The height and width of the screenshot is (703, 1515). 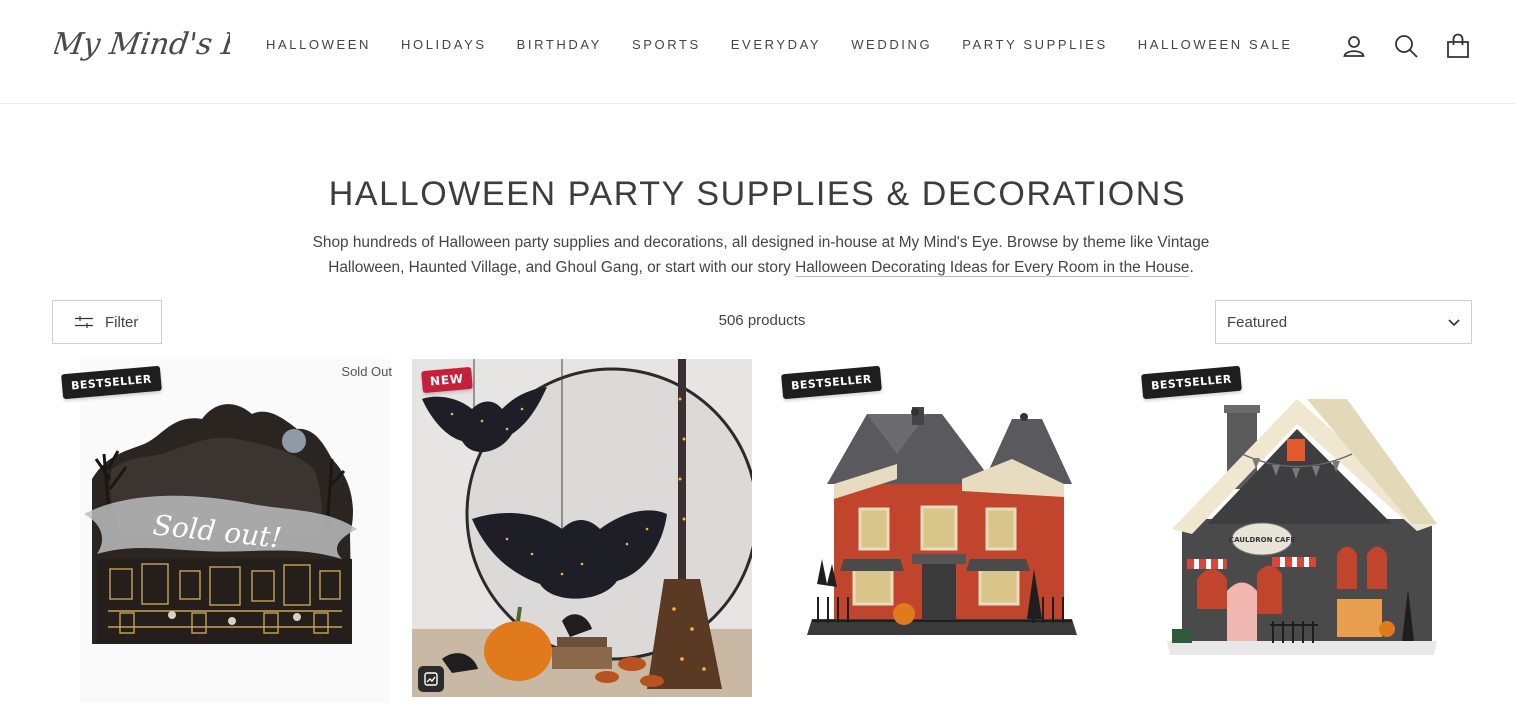 I want to click on sold-out-label: Sold Out, so click(x=366, y=371).